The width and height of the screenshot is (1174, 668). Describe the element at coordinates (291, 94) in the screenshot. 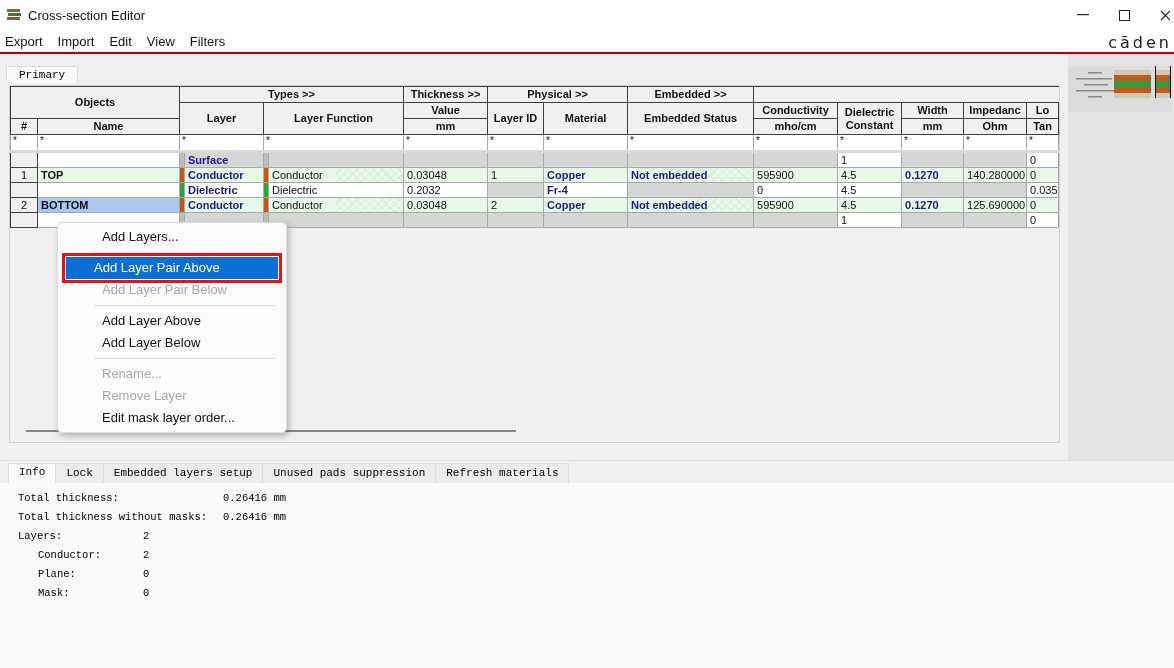

I see `column-header: Types >>` at that location.